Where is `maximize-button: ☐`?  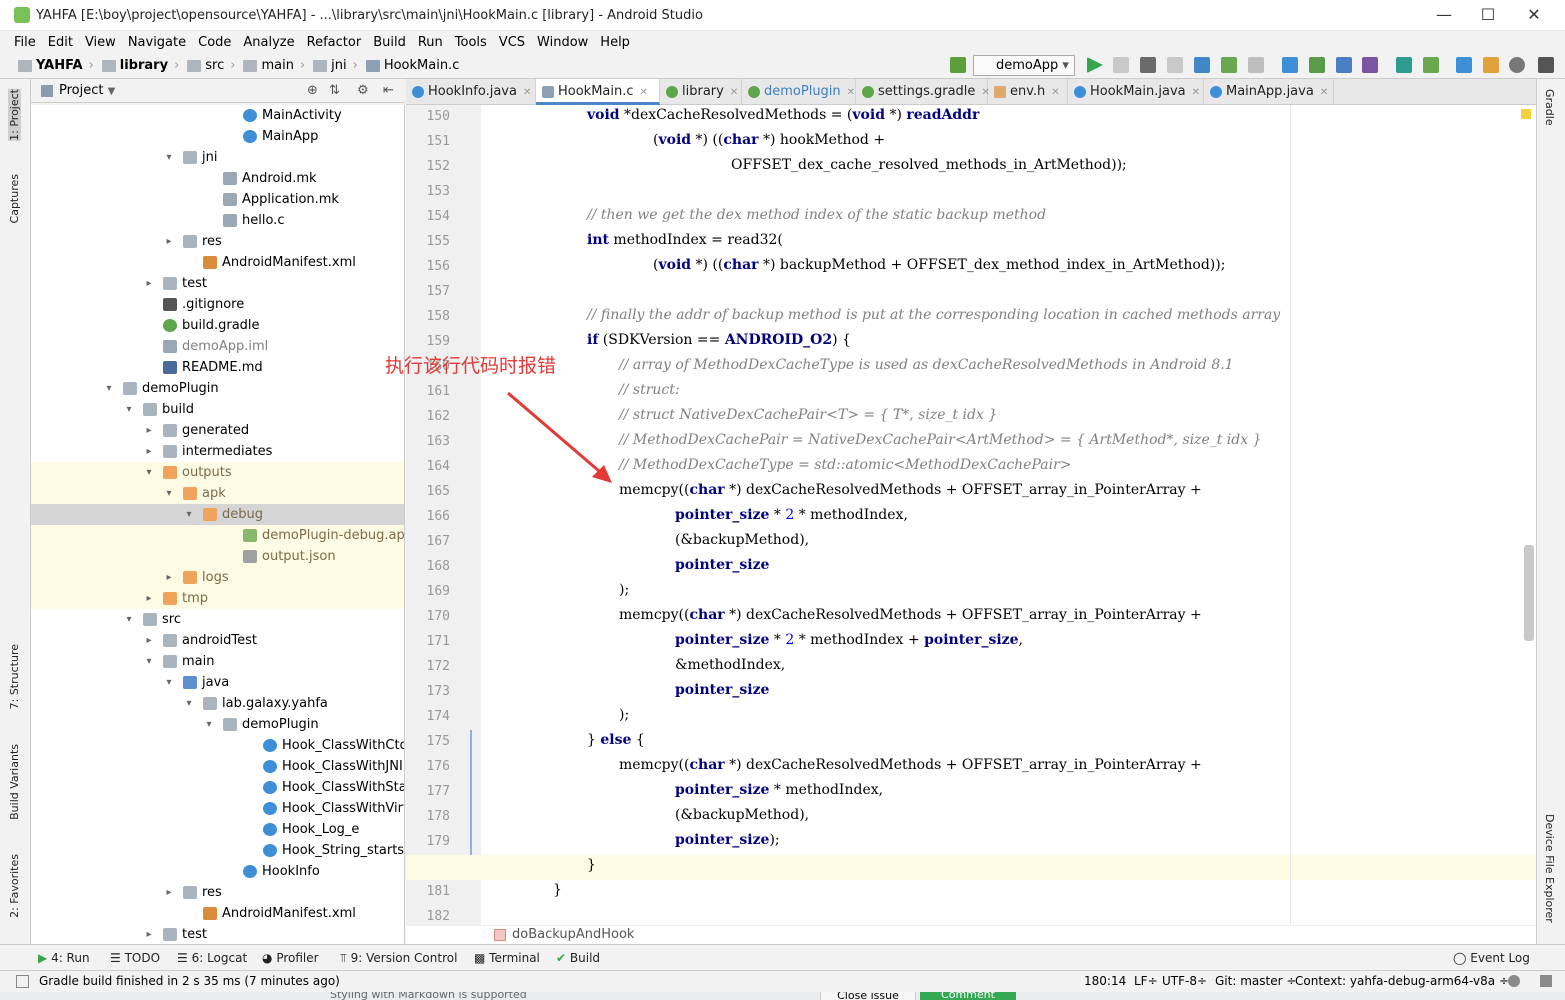
maximize-button: ☐ is located at coordinates (1488, 15).